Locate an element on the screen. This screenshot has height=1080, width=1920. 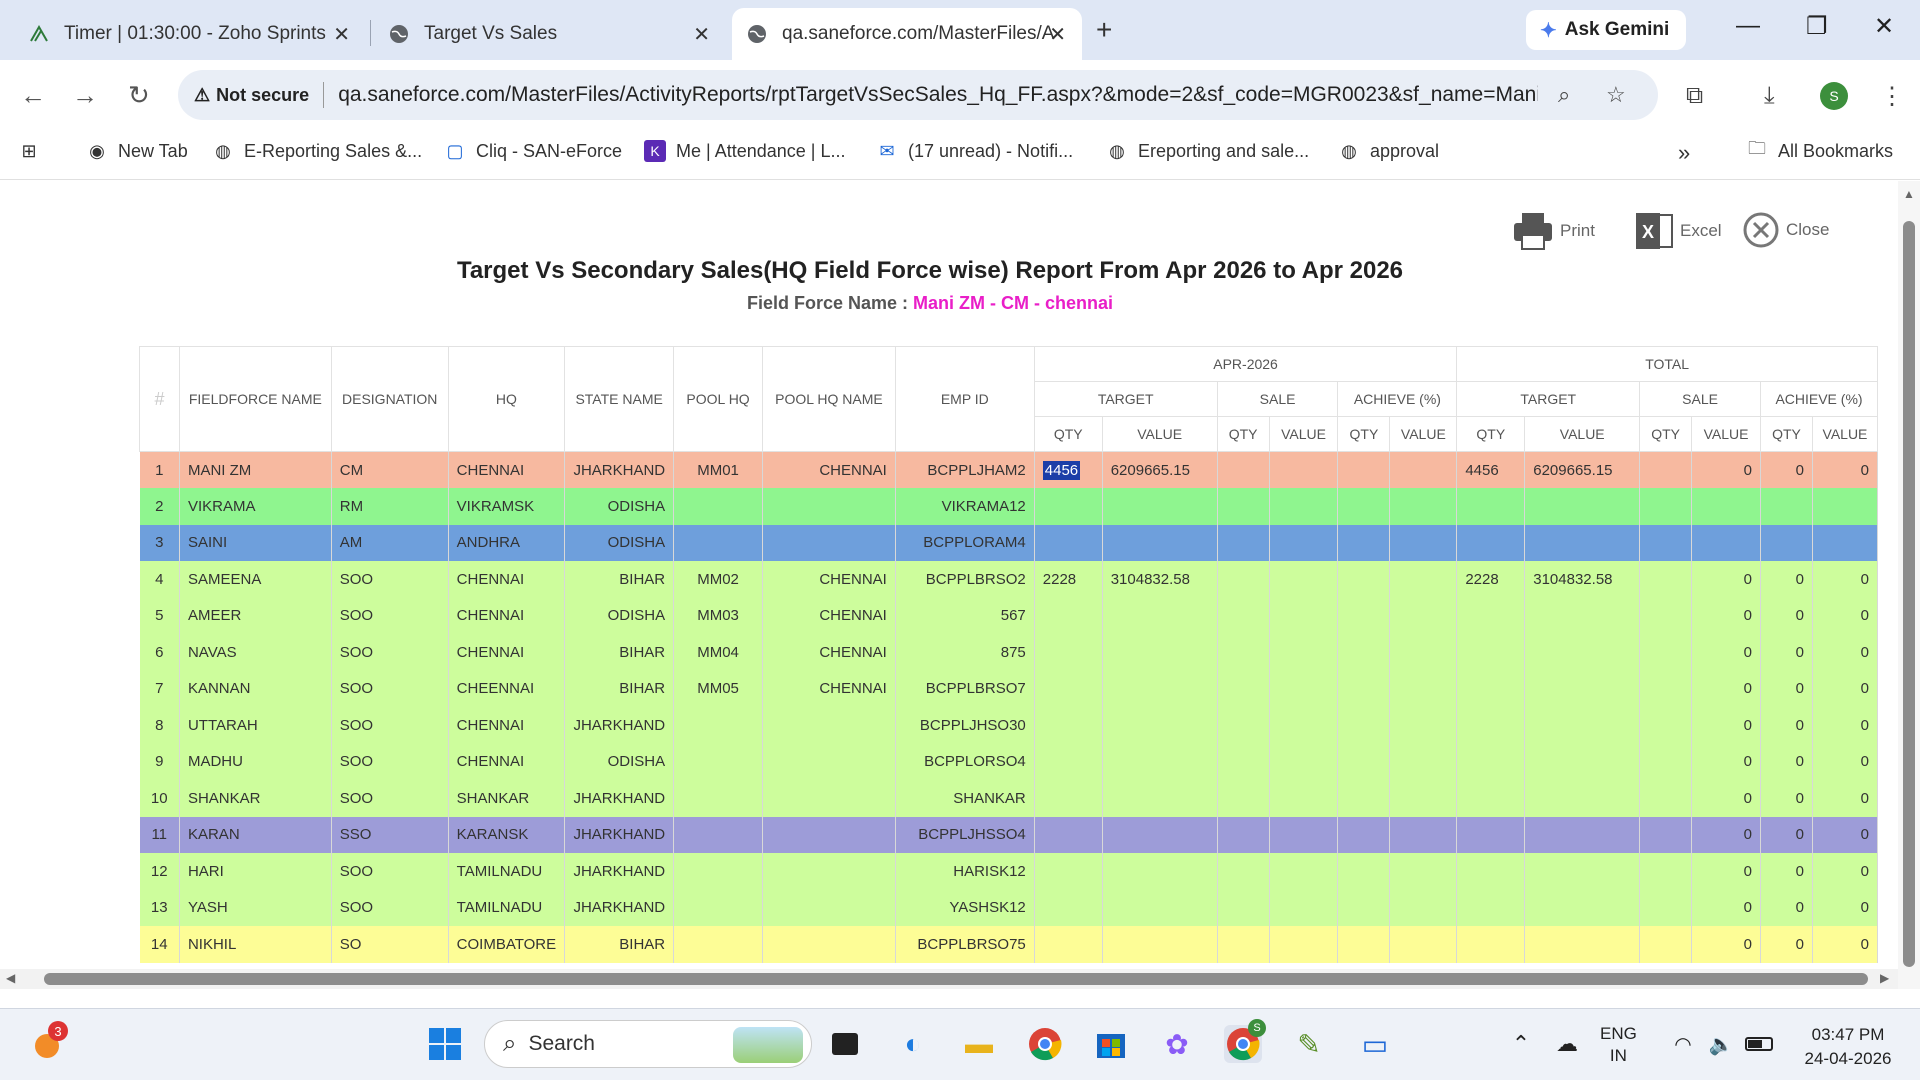
screen-search-icon: ⧉ is located at coordinates (1694, 96).